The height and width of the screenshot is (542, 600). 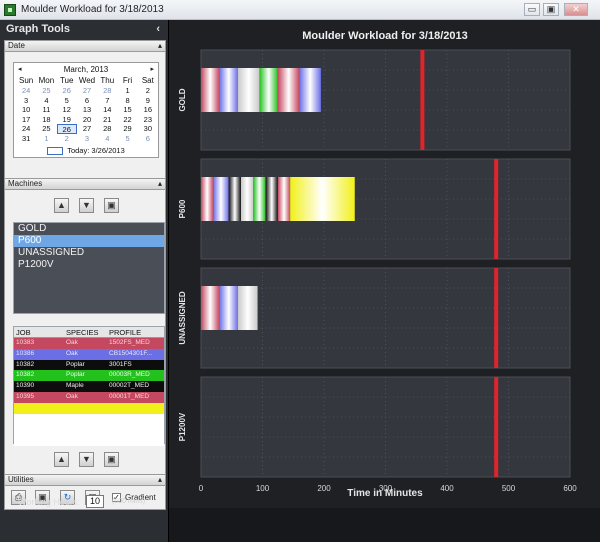 What do you see at coordinates (46, 110) in the screenshot?
I see `calendar-day: 11` at bounding box center [46, 110].